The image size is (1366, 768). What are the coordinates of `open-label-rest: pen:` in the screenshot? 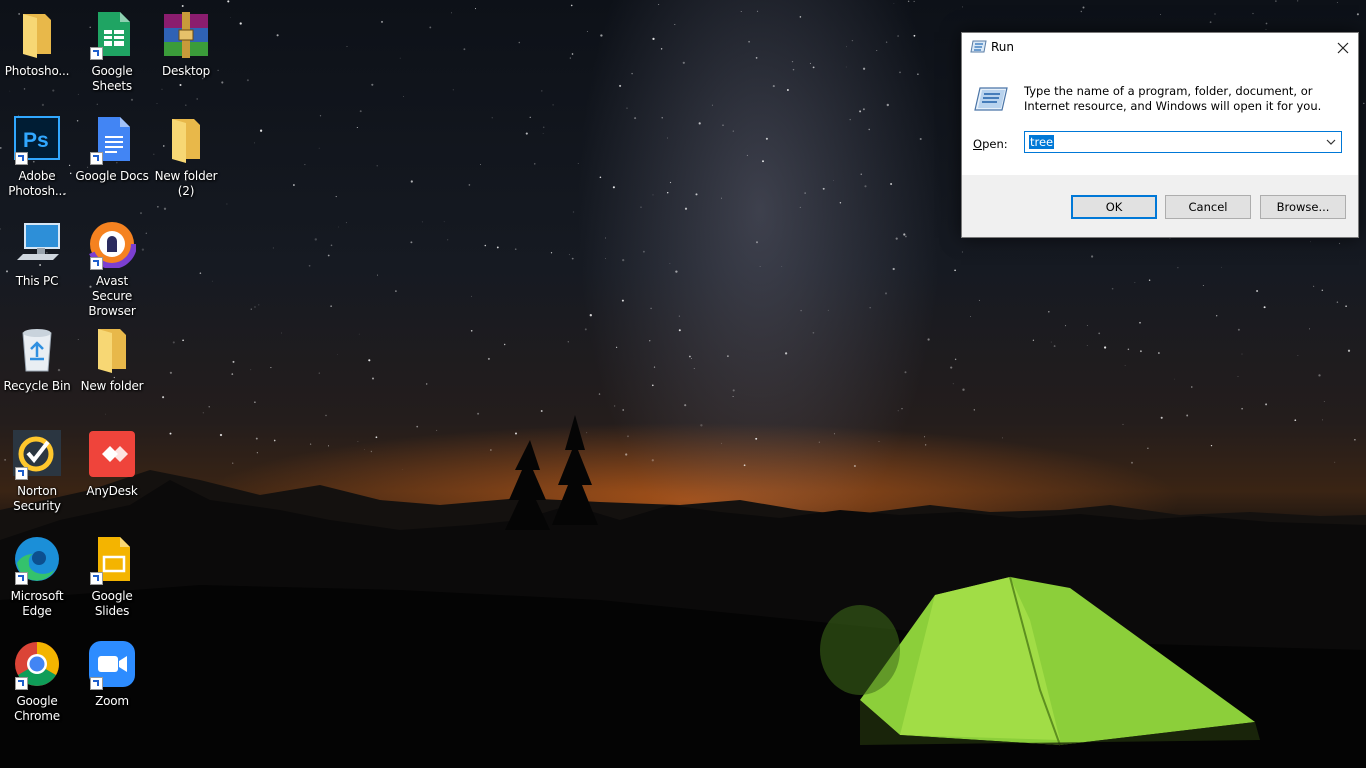 It's located at (995, 144).